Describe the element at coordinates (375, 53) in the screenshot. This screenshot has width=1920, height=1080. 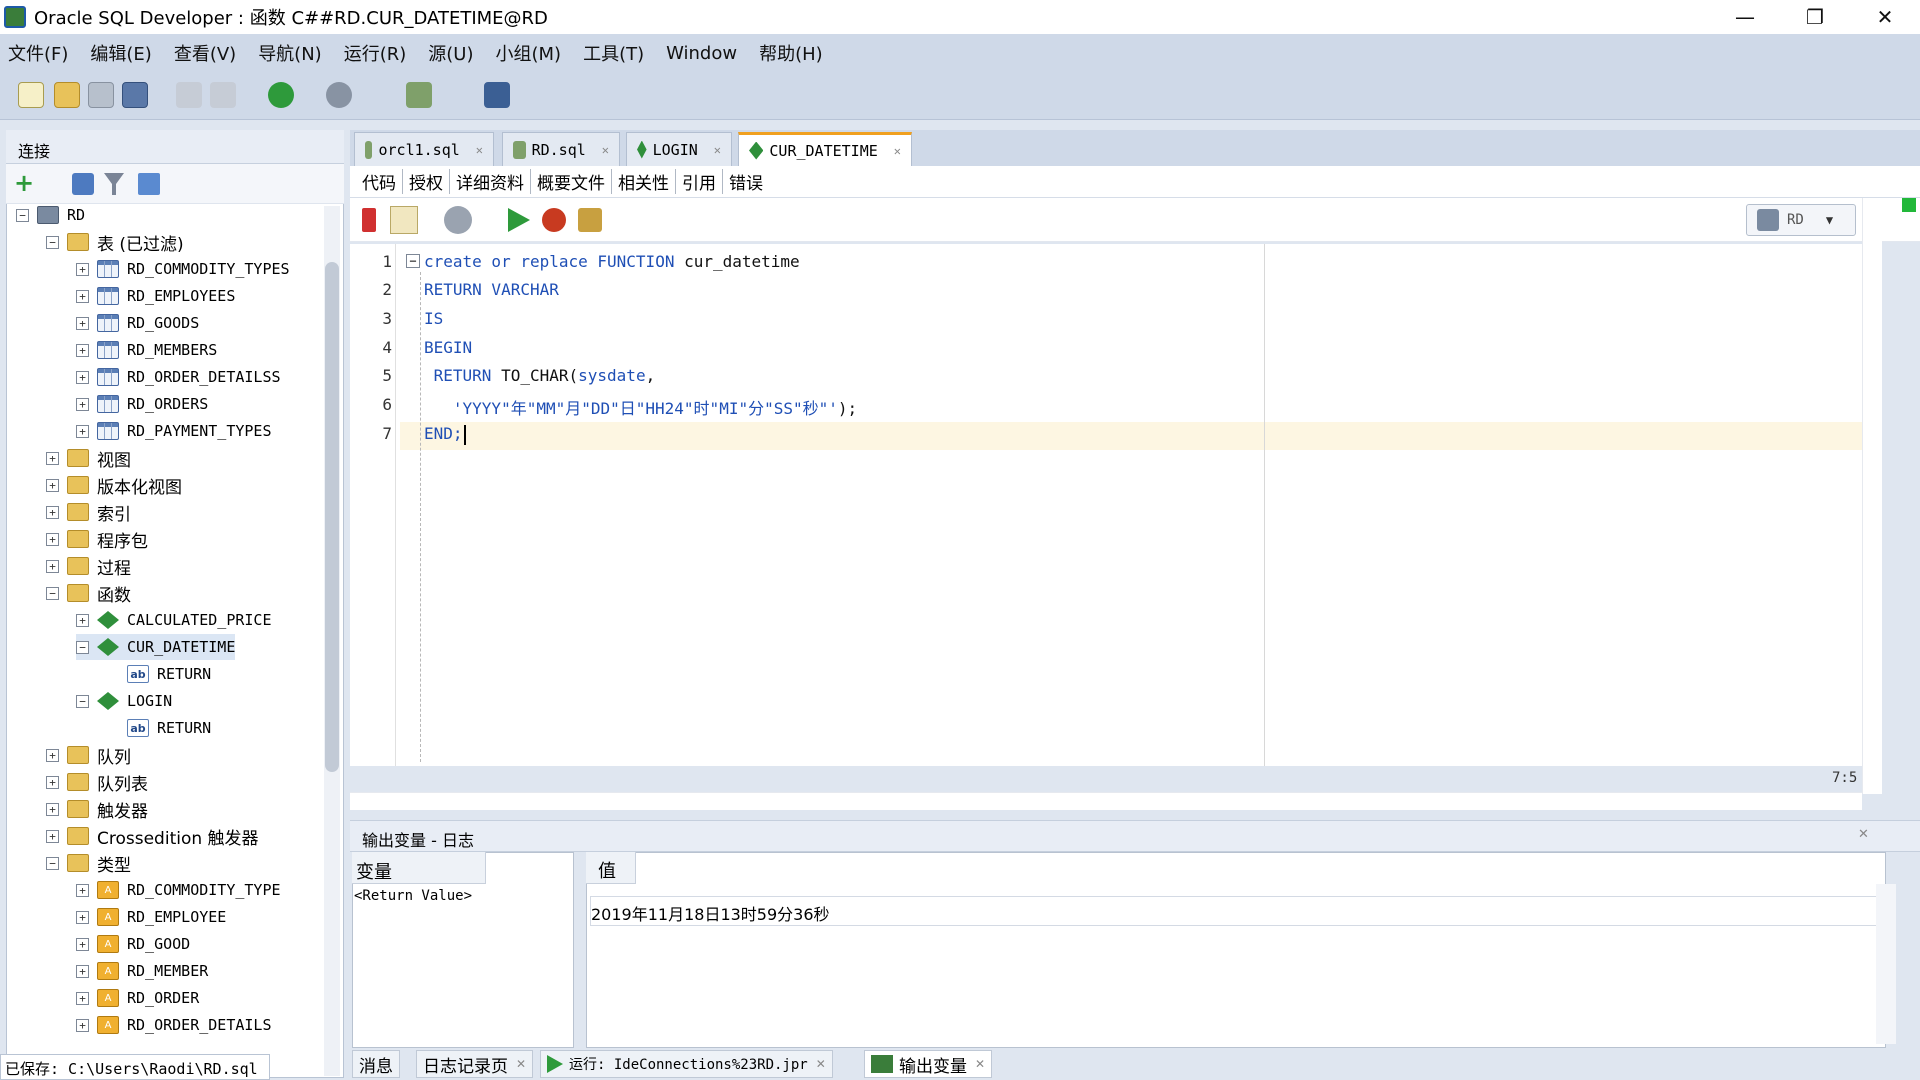
I see `menu-run: 运行(R)` at that location.